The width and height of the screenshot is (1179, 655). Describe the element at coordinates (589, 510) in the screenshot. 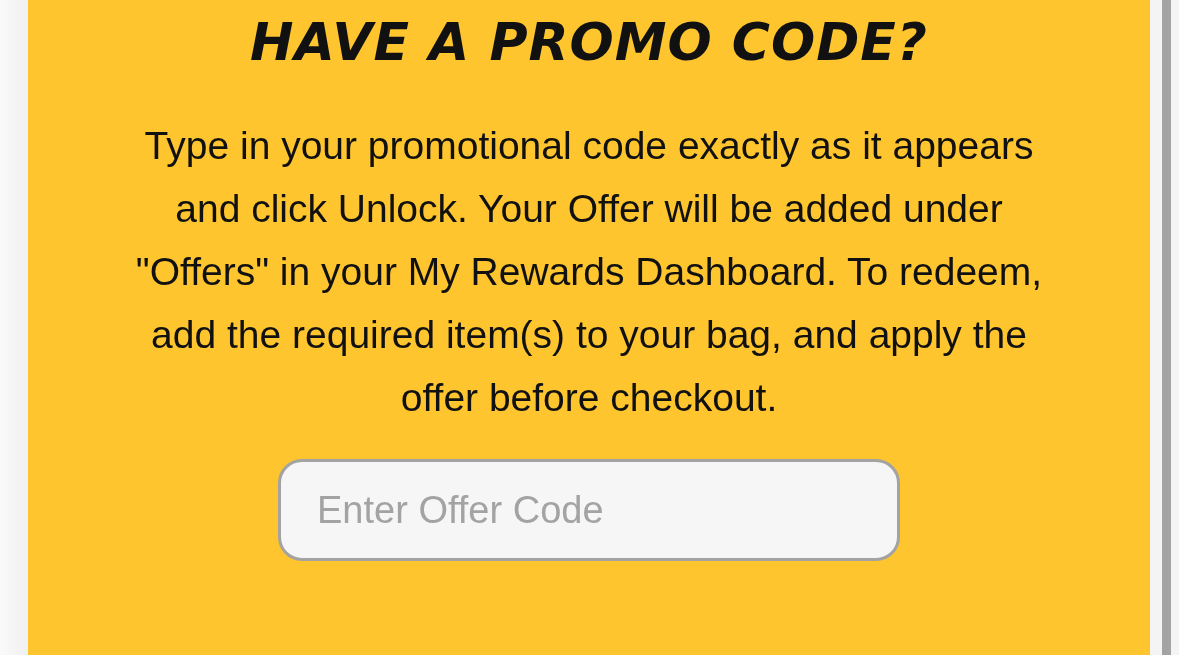

I see `offer-code-field: Enter Offer Code` at that location.